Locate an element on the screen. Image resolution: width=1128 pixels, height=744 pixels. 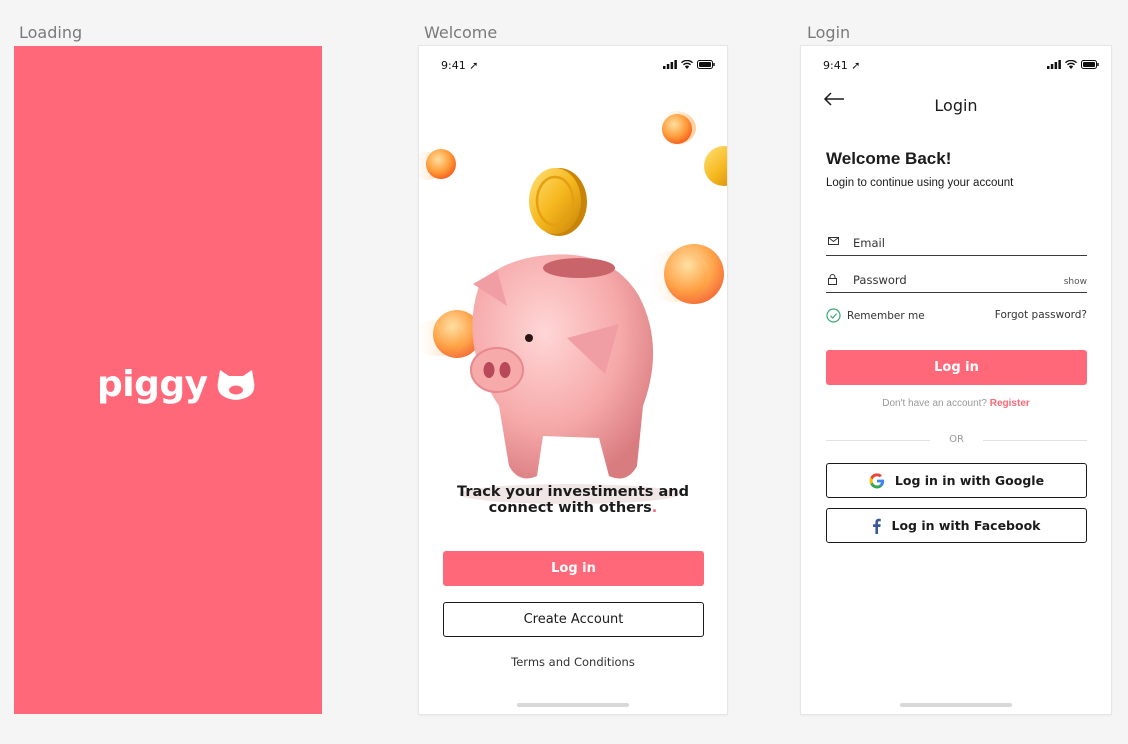
password-placeholder: Password is located at coordinates (880, 280).